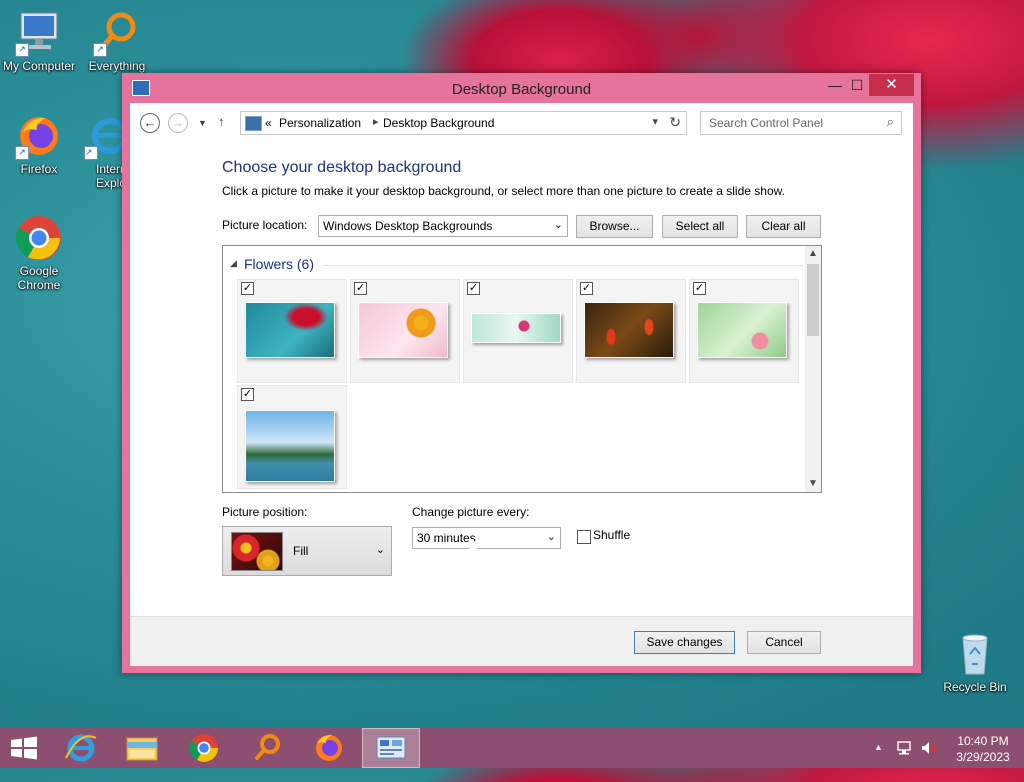  I want to click on breadcrumb-personalization: Personalization, so click(320, 123).